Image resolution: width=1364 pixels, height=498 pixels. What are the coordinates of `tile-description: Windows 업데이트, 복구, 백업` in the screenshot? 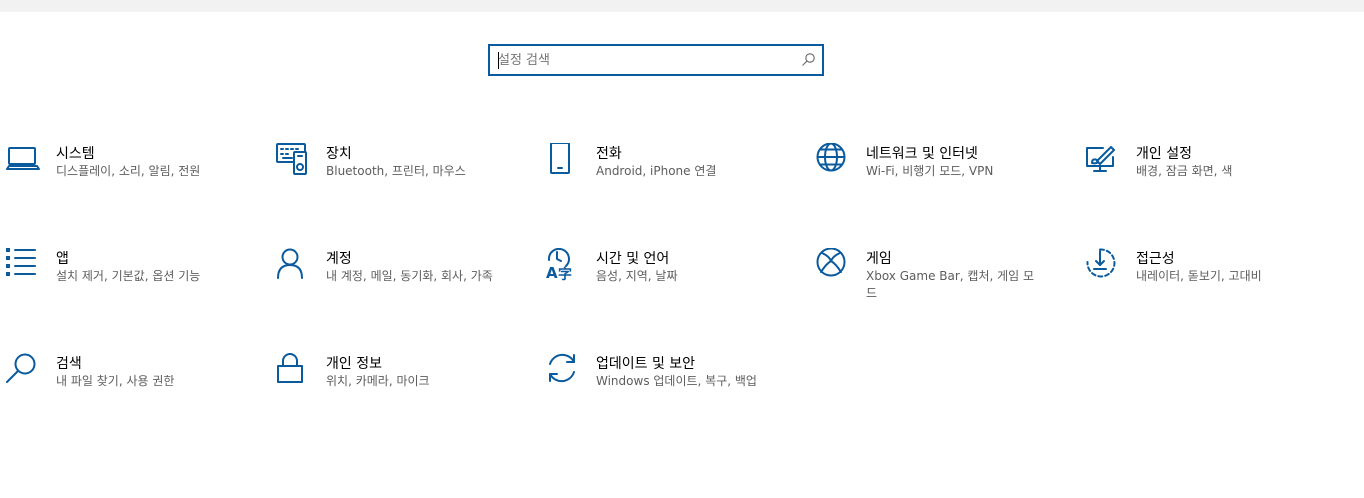 It's located at (676, 381).